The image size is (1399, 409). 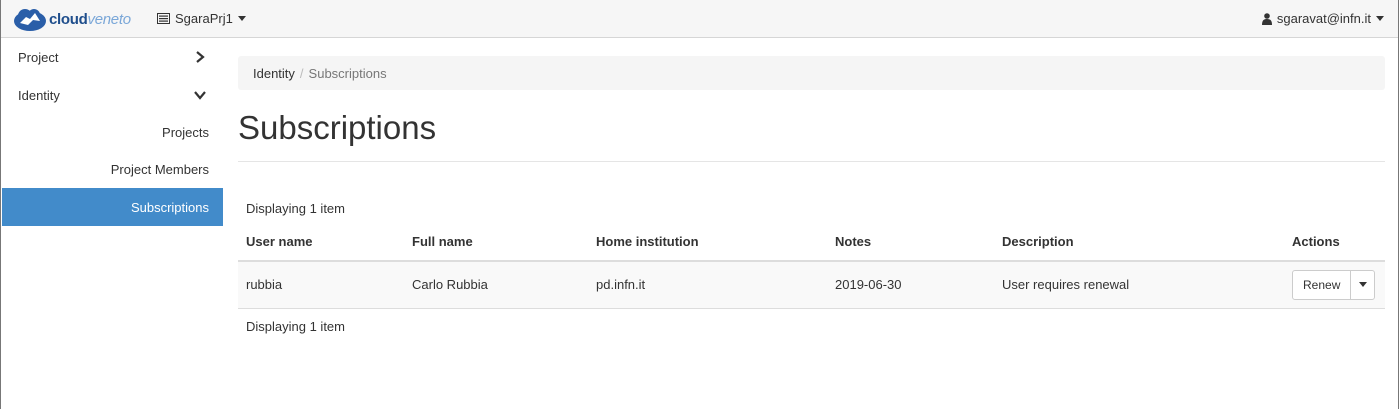 I want to click on row-action-group: Renew, so click(x=1334, y=284).